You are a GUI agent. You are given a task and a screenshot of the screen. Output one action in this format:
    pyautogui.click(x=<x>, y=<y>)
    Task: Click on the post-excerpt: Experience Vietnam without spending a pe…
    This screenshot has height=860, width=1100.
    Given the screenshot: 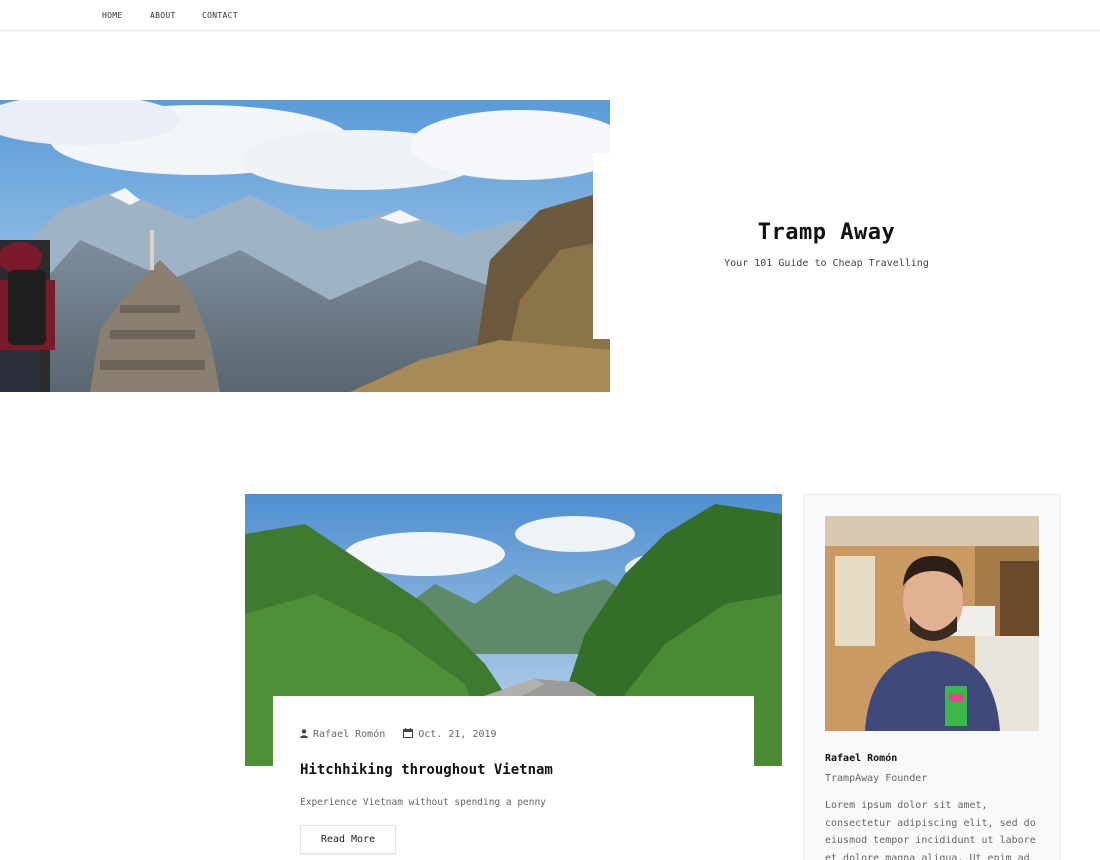 What is the action you would take?
    pyautogui.click(x=423, y=802)
    